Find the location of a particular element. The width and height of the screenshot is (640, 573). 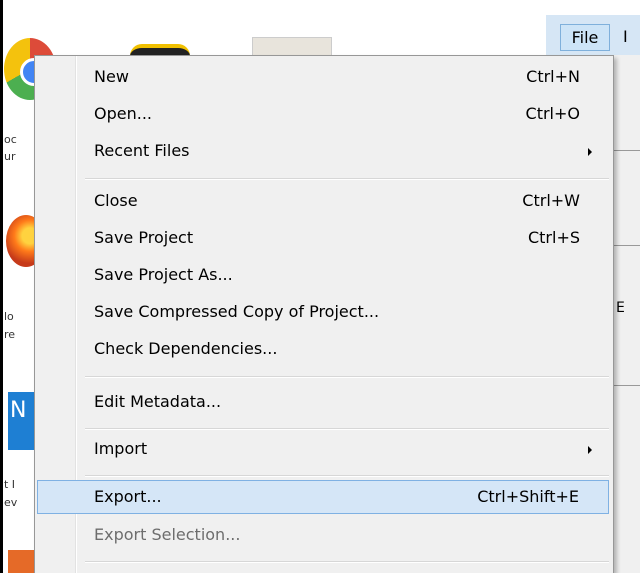

desktop-blue-app-icon: N is located at coordinates (22, 421).